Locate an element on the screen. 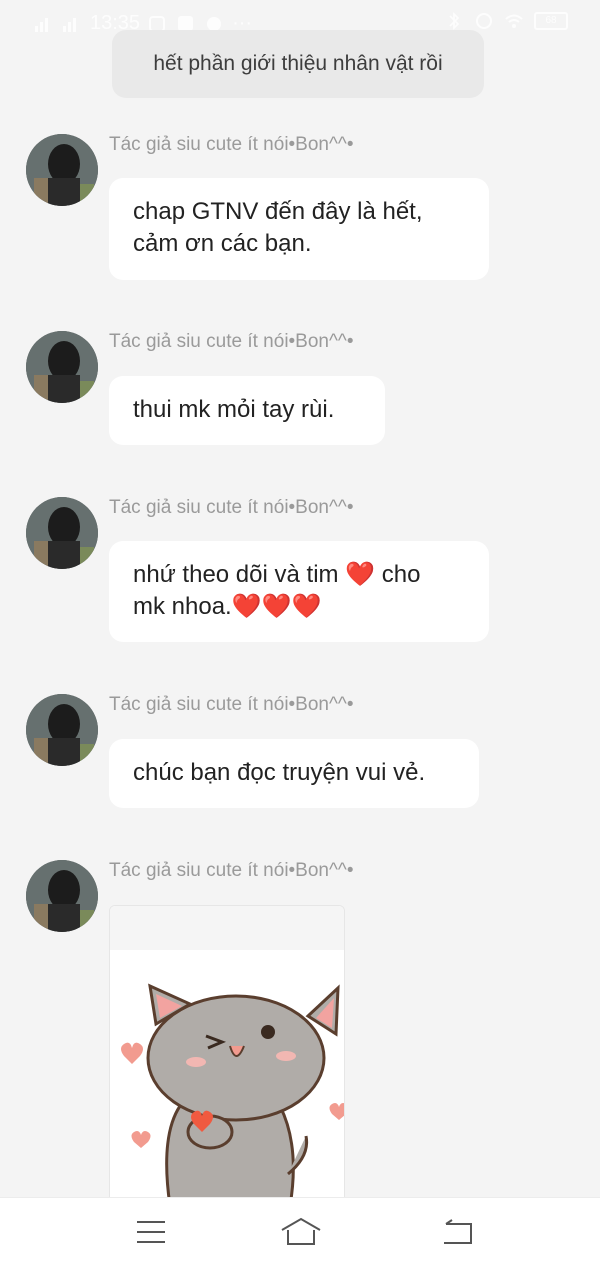  message-text-line: cảm ơn các bạn. is located at coordinates (222, 243).